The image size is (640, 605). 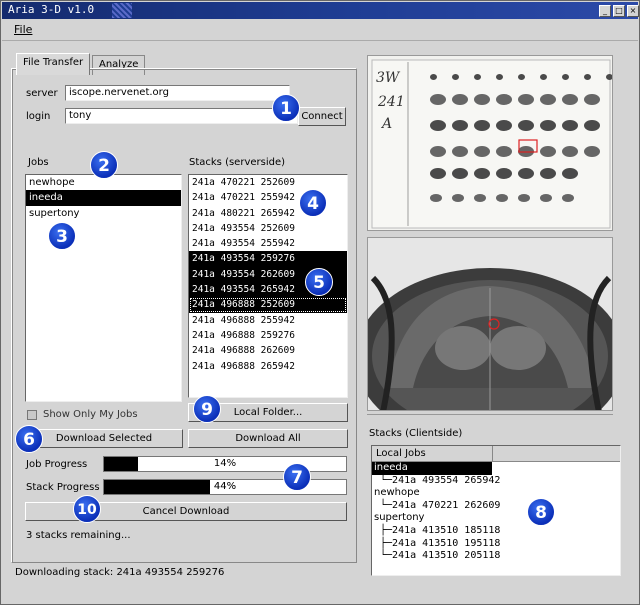 What do you see at coordinates (237, 162) in the screenshot?
I see `stacks-serverside-label: Stacks (serverside)` at bounding box center [237, 162].